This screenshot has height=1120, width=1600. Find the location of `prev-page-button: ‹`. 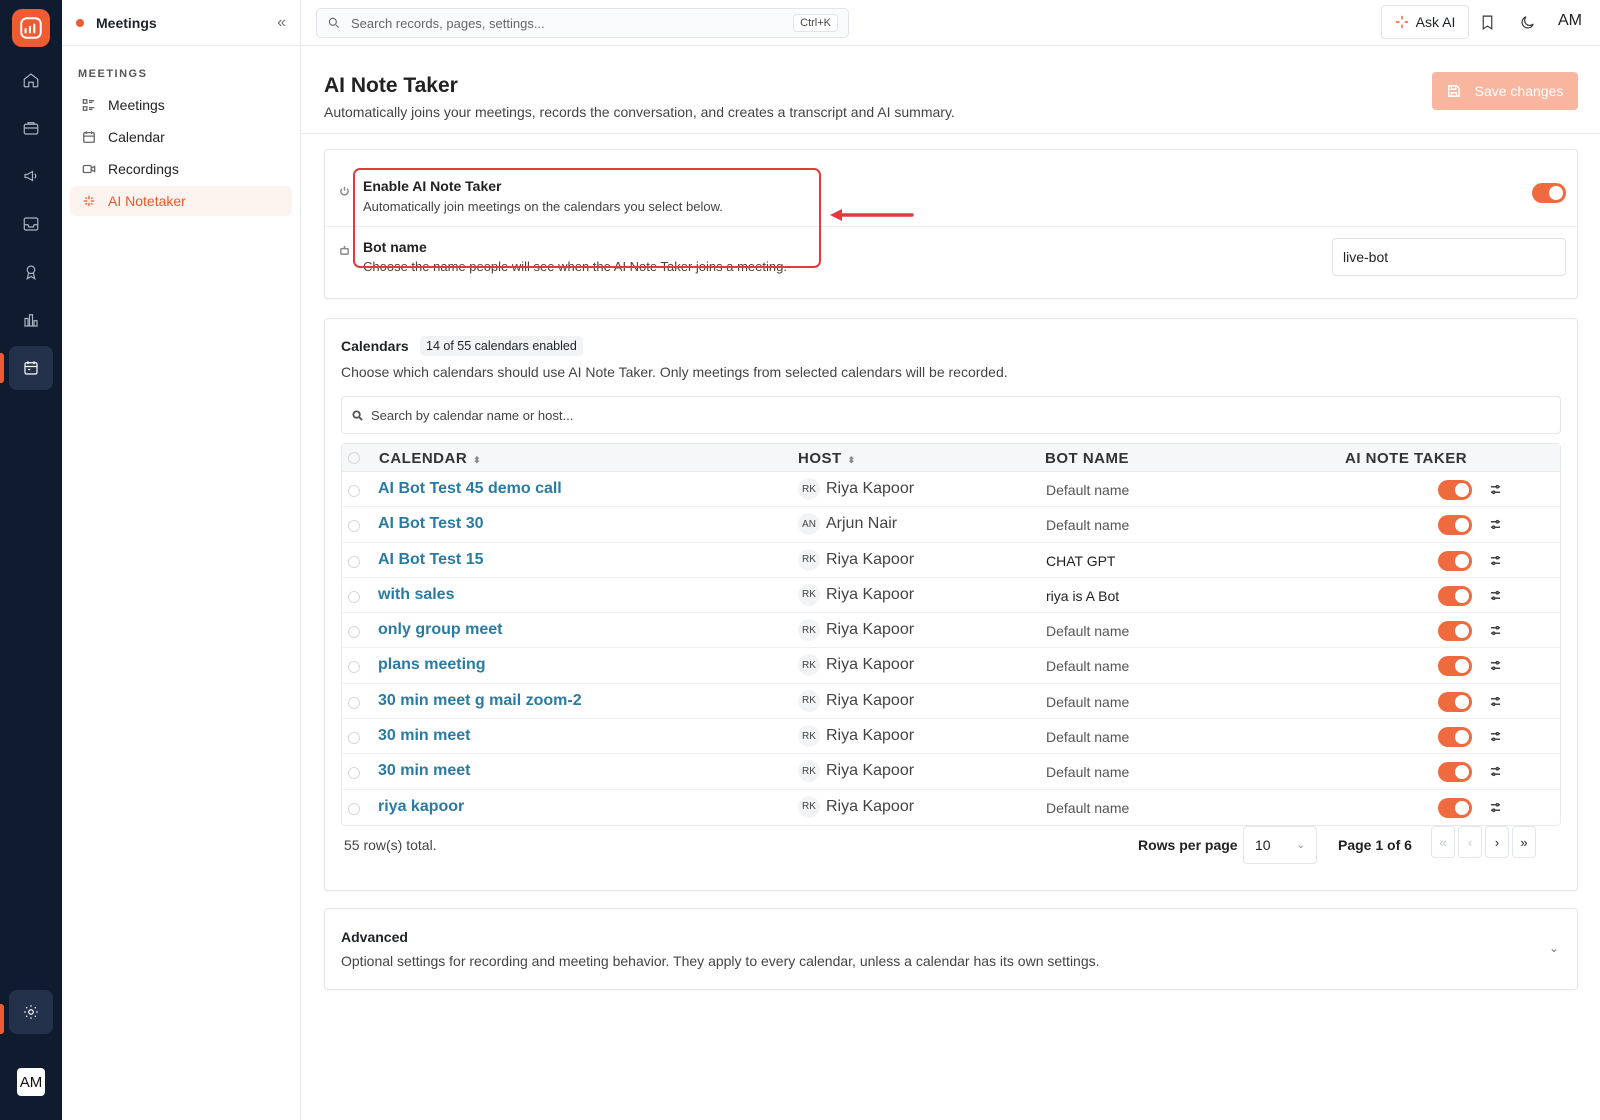

prev-page-button: ‹ is located at coordinates (1470, 842).